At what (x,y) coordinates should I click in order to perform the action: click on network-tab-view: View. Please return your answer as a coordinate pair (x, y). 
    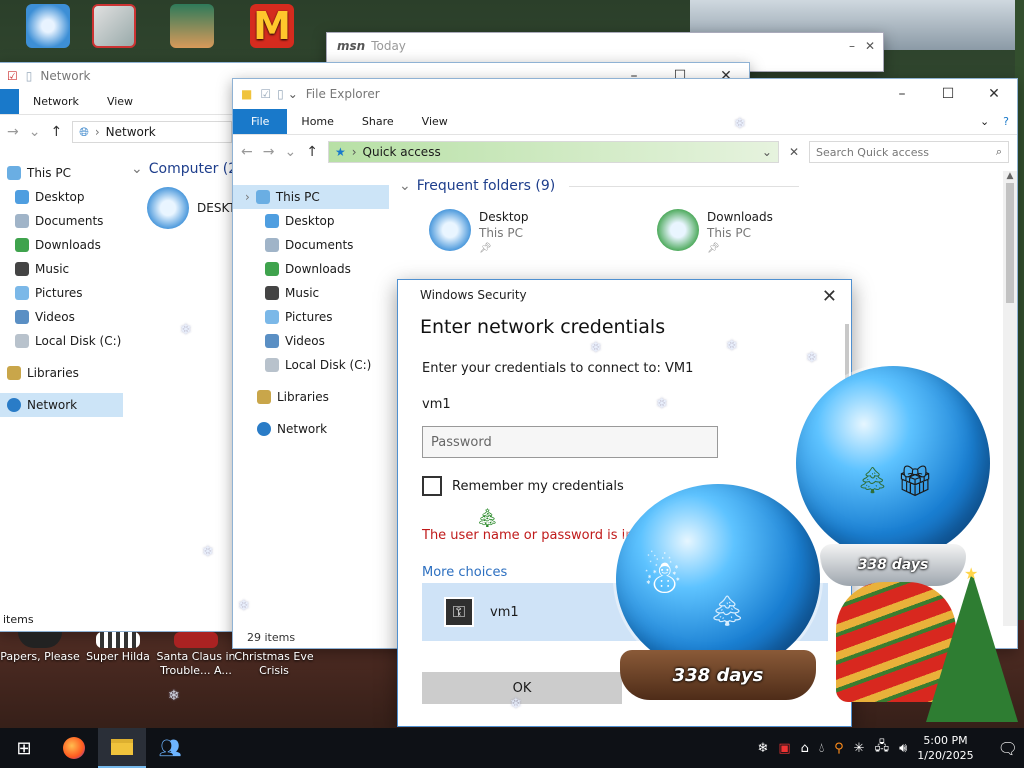
    Looking at the image, I should click on (120, 101).